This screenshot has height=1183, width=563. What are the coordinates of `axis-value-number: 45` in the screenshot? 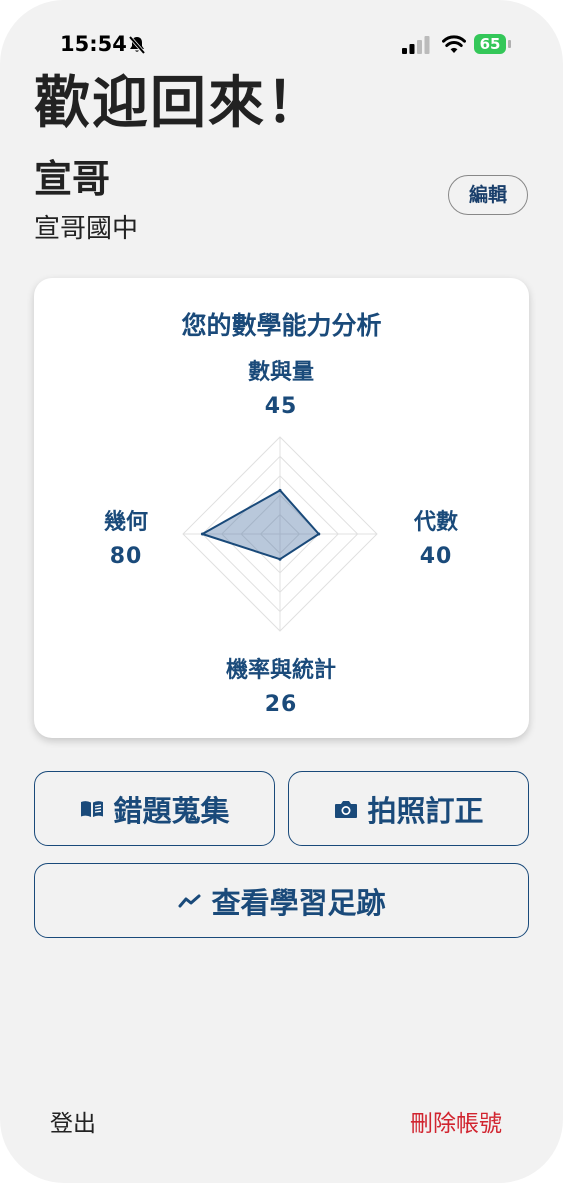 It's located at (281, 406).